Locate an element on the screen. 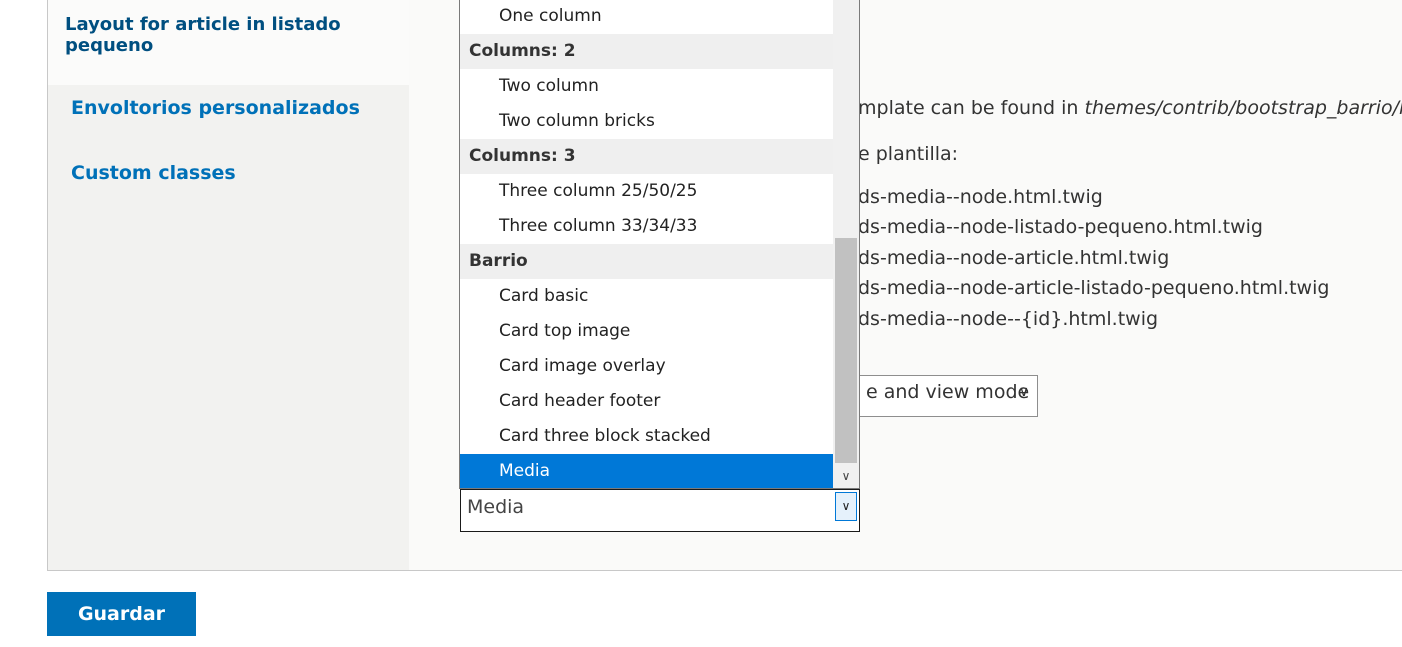  view-mode-select-value: e and view mode is located at coordinates (948, 392).